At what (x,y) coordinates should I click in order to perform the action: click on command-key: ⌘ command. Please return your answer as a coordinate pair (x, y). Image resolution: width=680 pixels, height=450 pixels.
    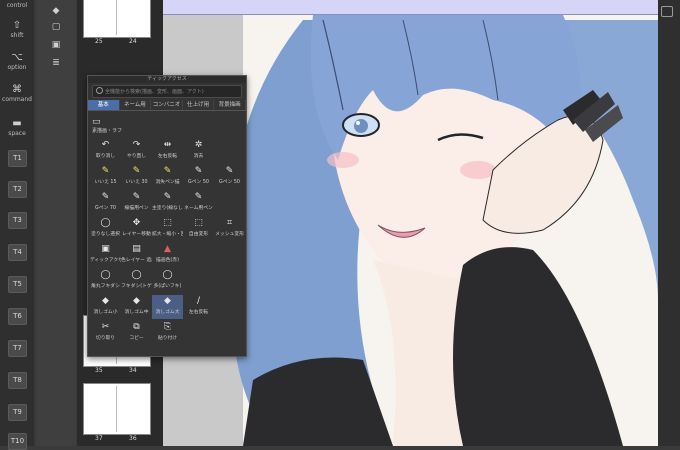
    Looking at the image, I should click on (17, 93).